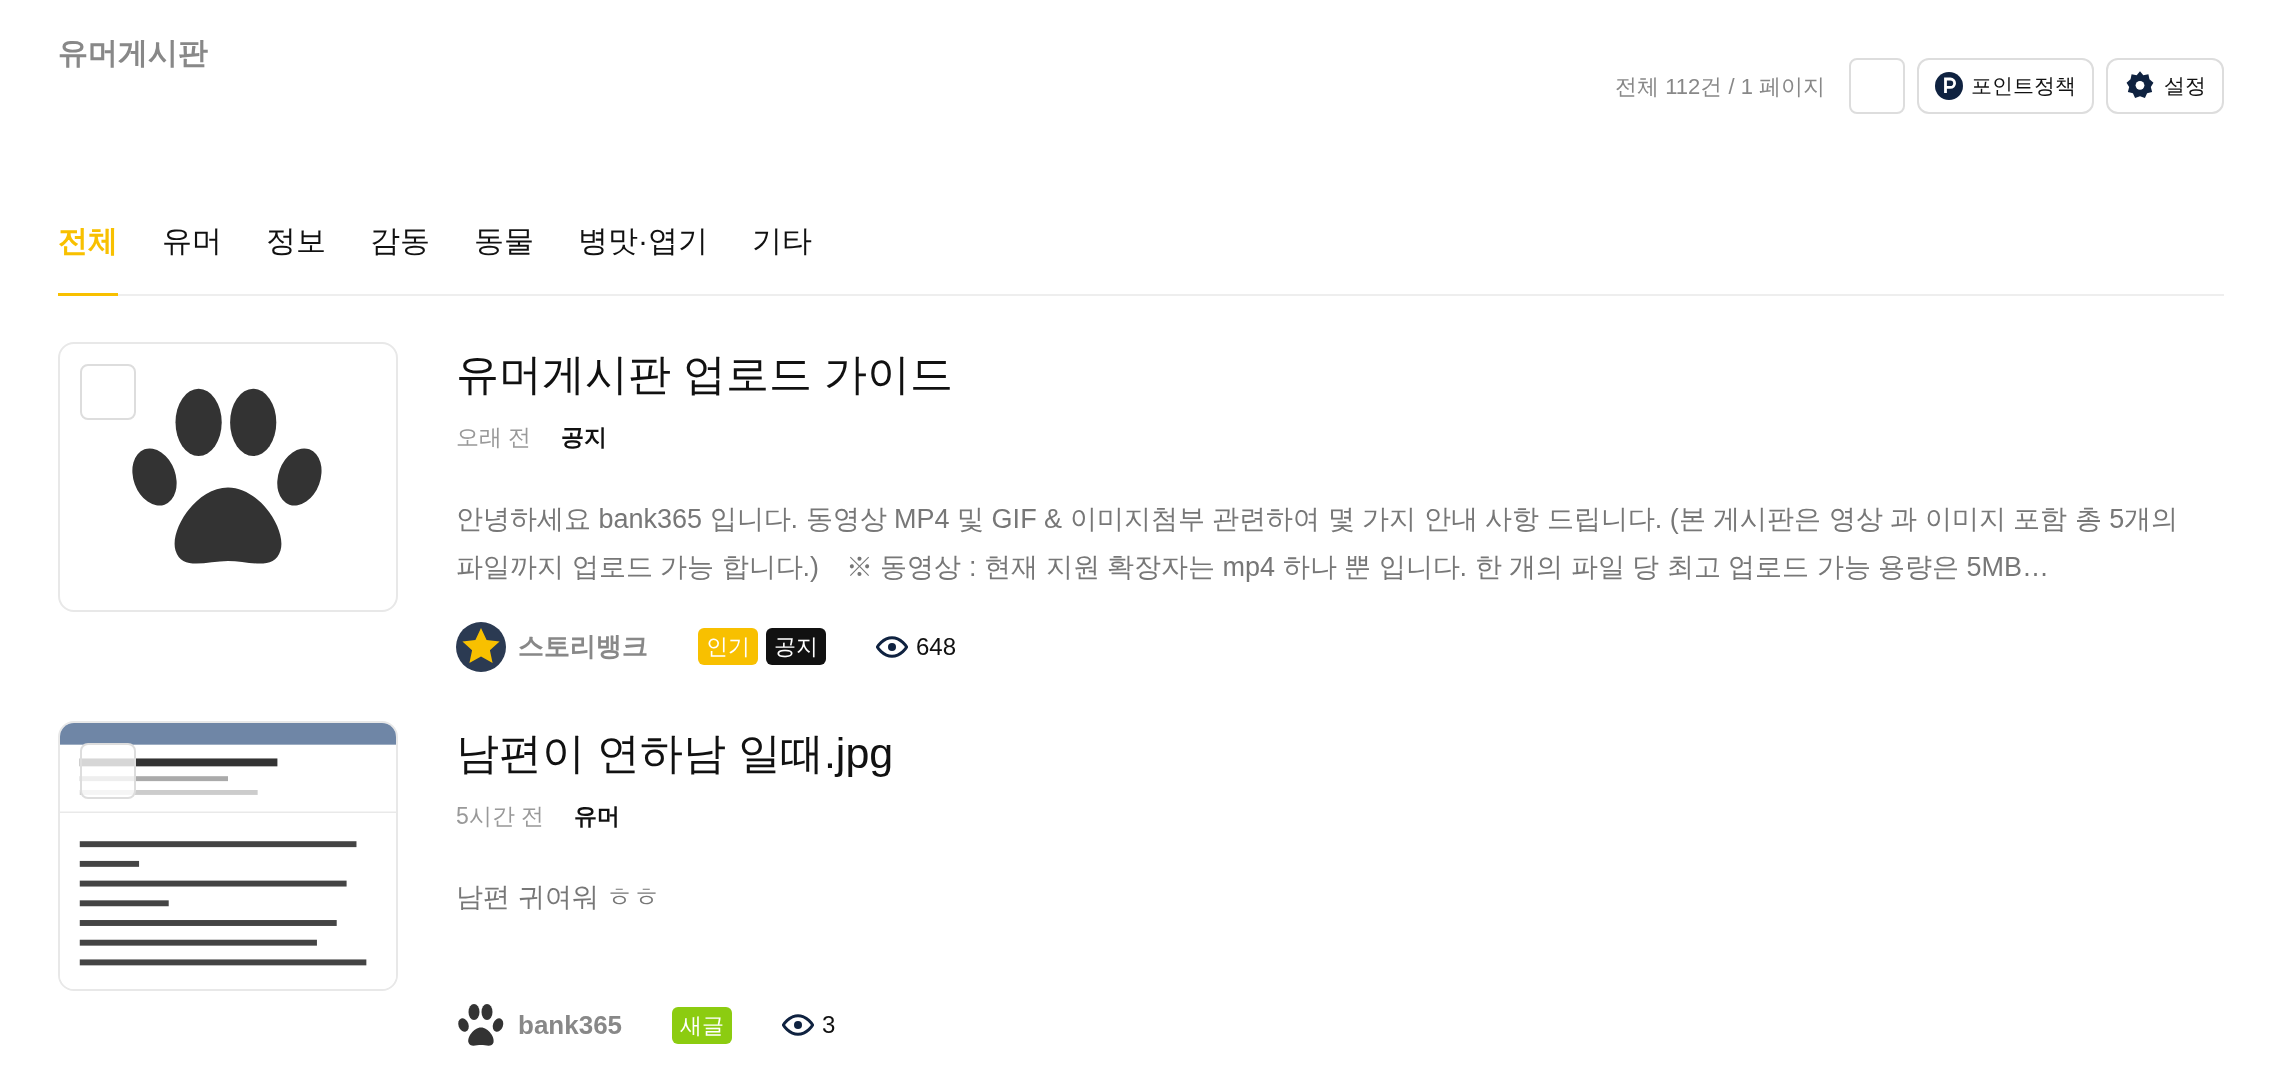 The height and width of the screenshot is (1081, 2282). I want to click on post-title: 남편이 연하남 일때.jpg, so click(1340, 752).